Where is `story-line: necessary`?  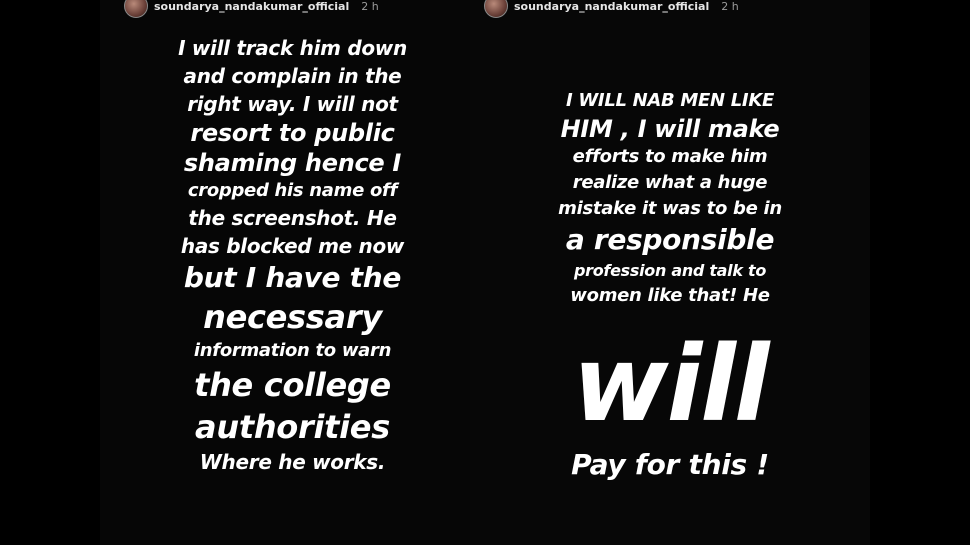
story-line: necessary is located at coordinates (292, 317).